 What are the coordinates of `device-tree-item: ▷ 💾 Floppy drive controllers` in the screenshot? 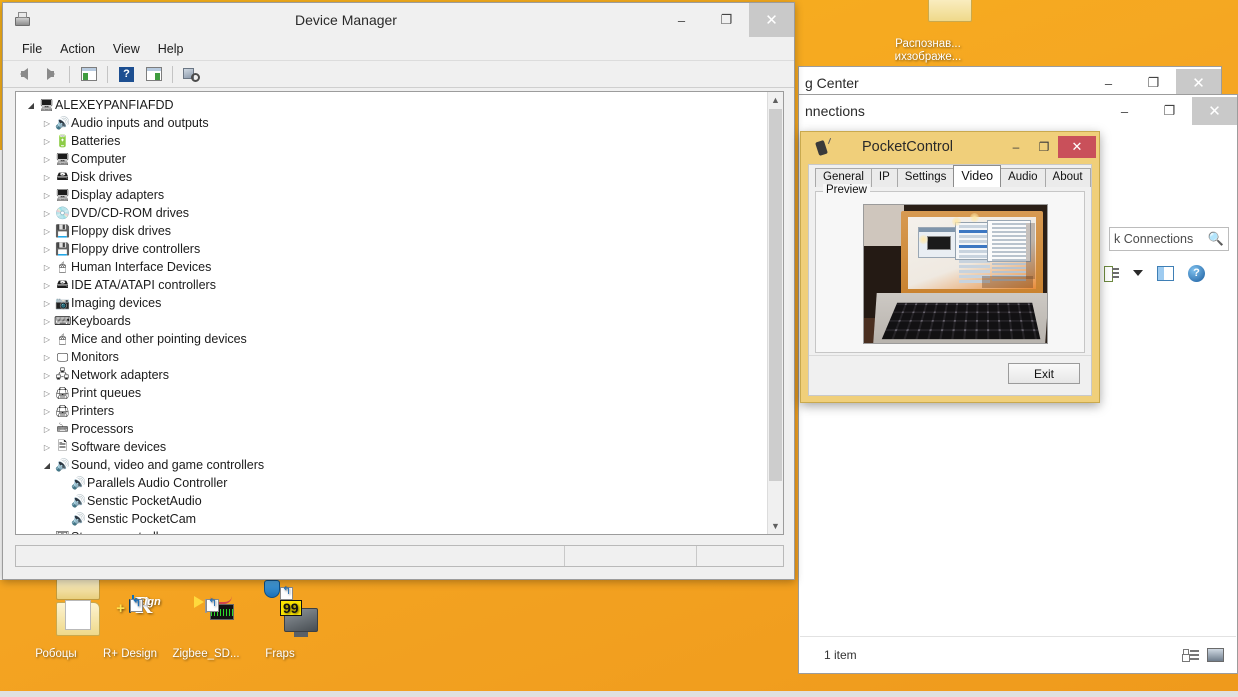 It's located at (391, 249).